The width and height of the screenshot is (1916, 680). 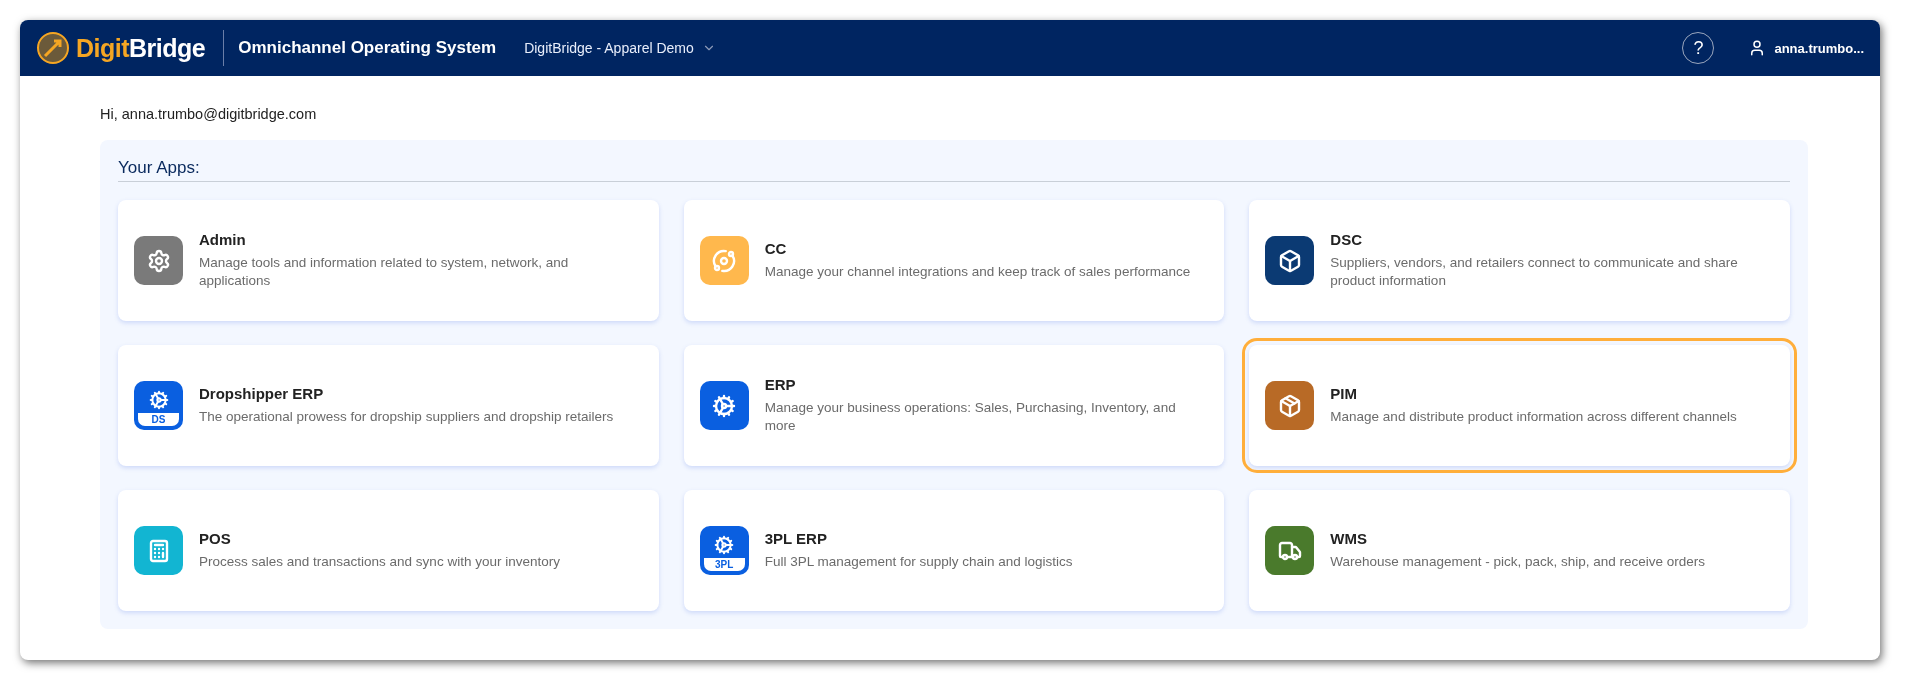 What do you see at coordinates (1346, 240) in the screenshot?
I see `app-name: DSC` at bounding box center [1346, 240].